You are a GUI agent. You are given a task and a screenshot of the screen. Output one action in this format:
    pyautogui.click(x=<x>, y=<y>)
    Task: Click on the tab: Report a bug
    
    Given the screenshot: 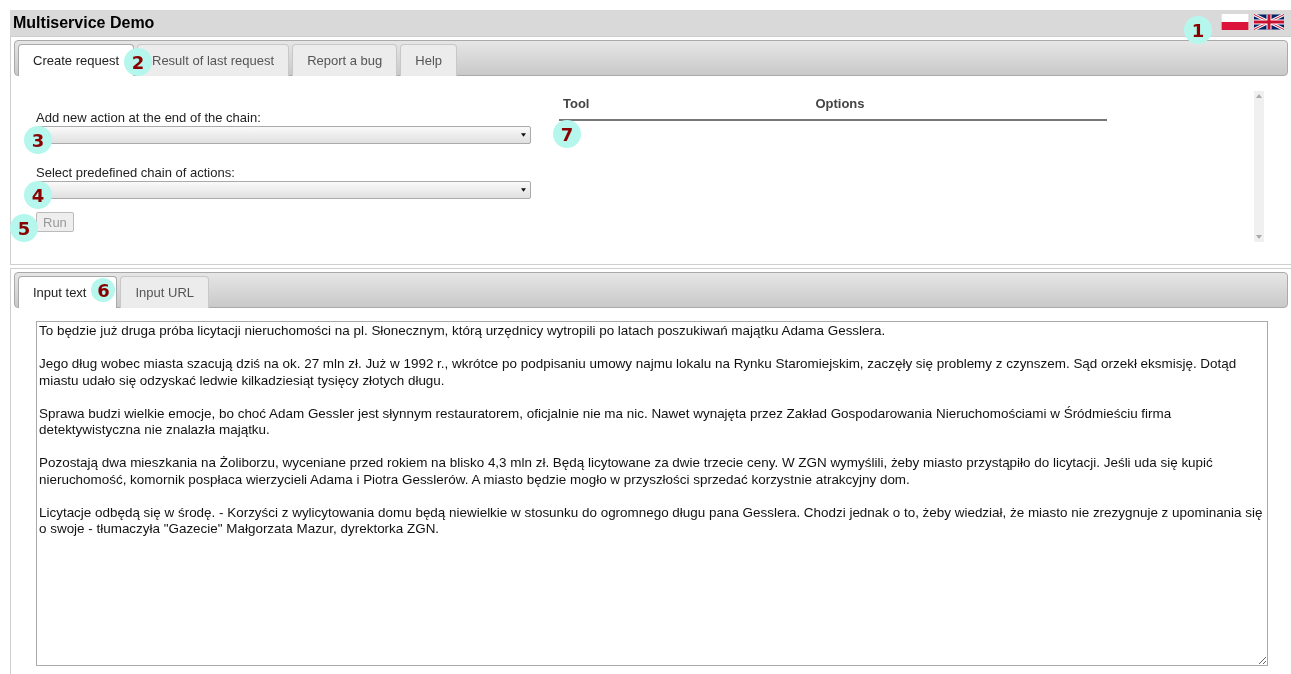 What is the action you would take?
    pyautogui.click(x=345, y=60)
    